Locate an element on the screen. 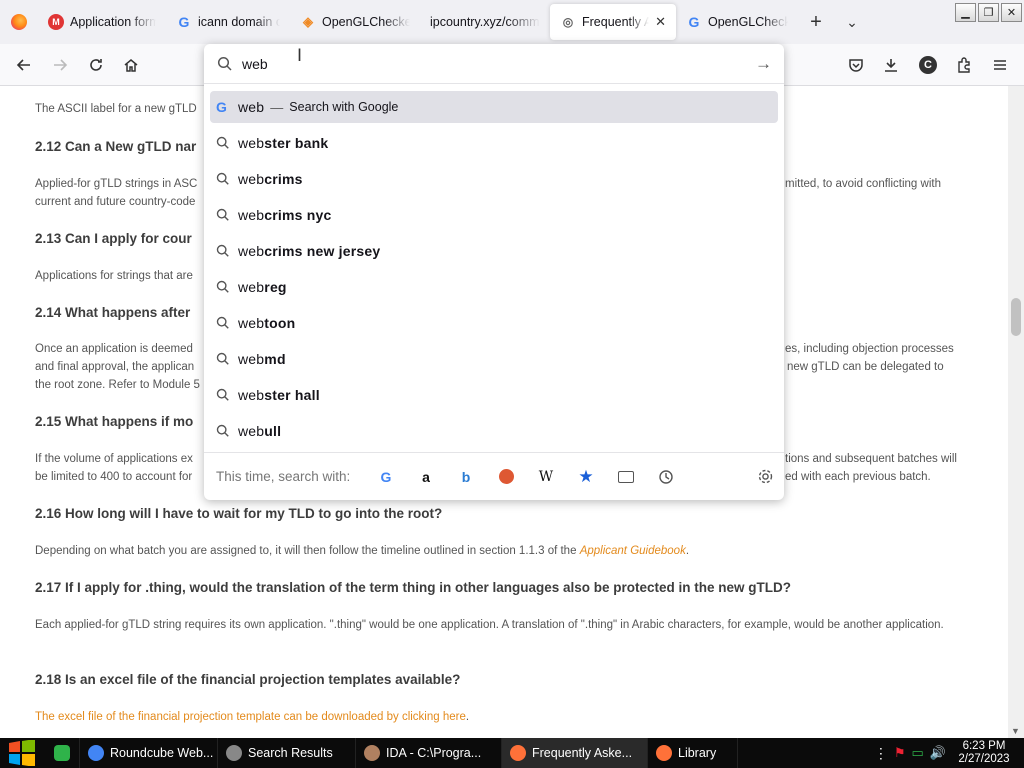 The image size is (1024, 768). firefox-icon is located at coordinates (664, 753).